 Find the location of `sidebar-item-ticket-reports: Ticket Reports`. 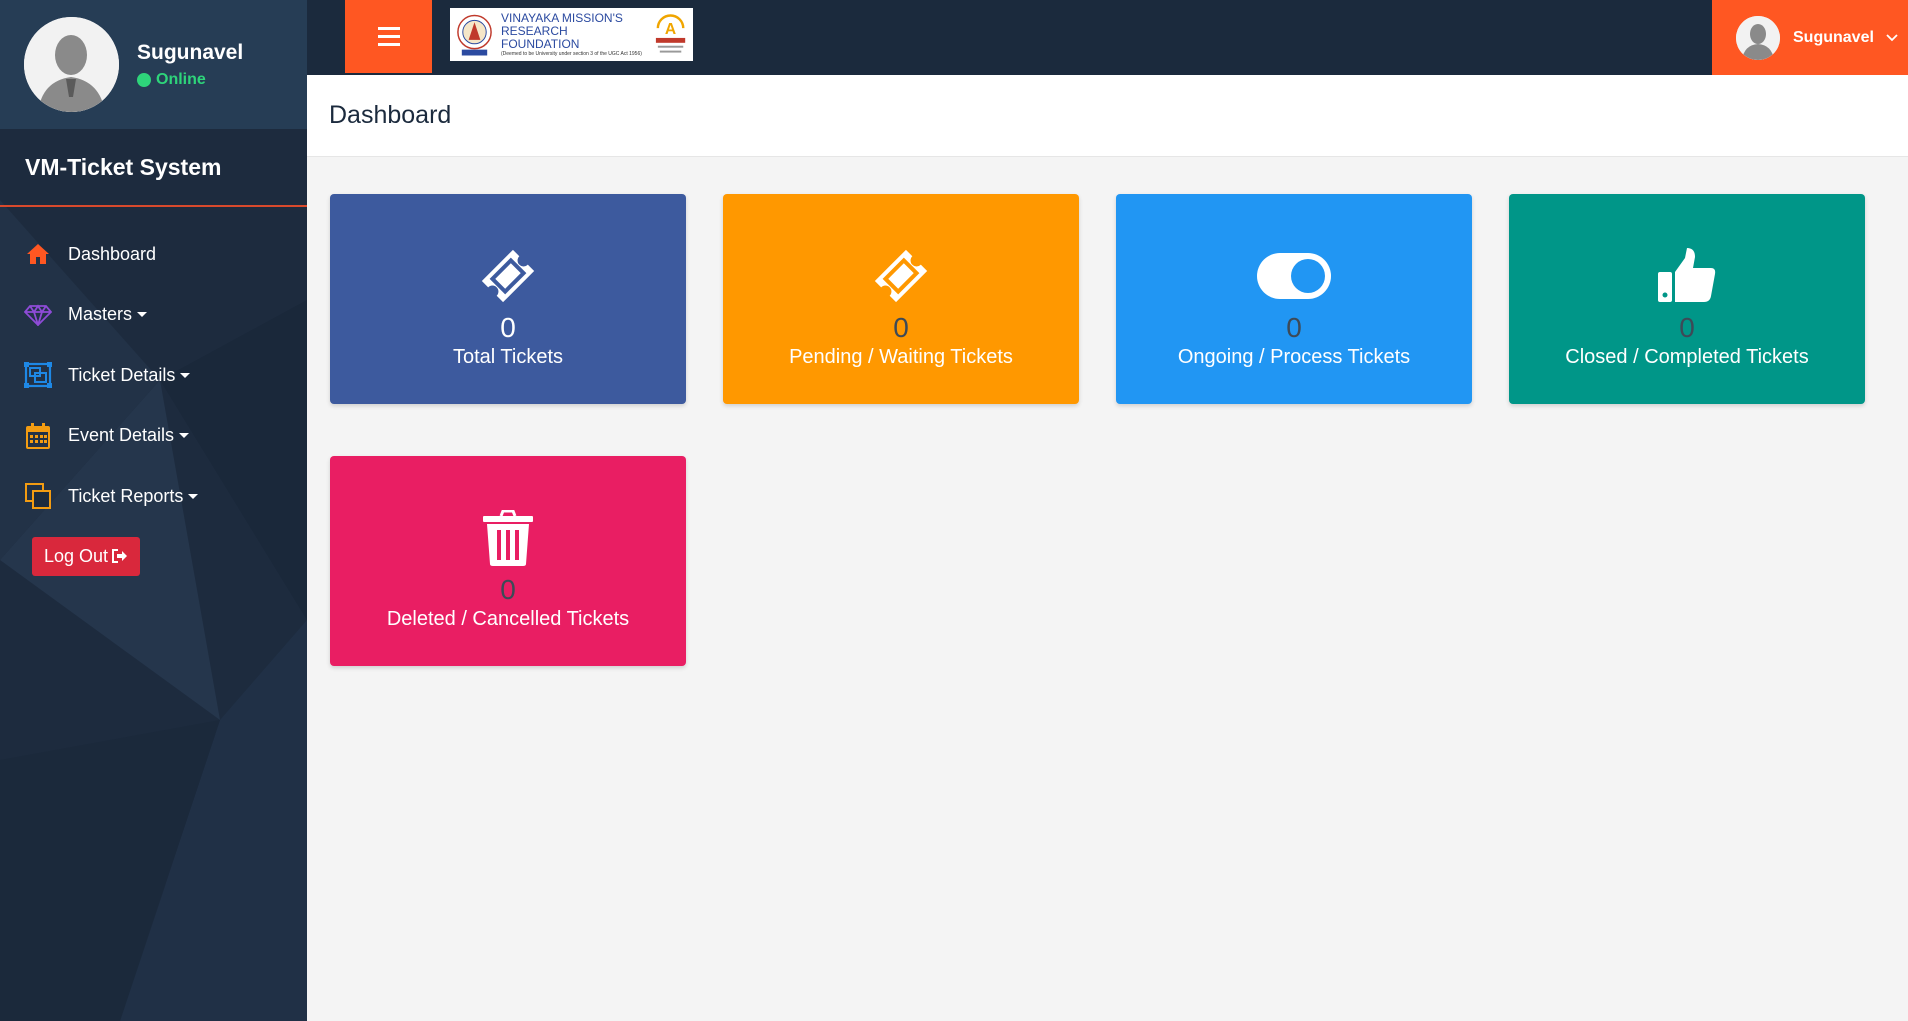

sidebar-item-ticket-reports: Ticket Reports is located at coordinates (153, 496).